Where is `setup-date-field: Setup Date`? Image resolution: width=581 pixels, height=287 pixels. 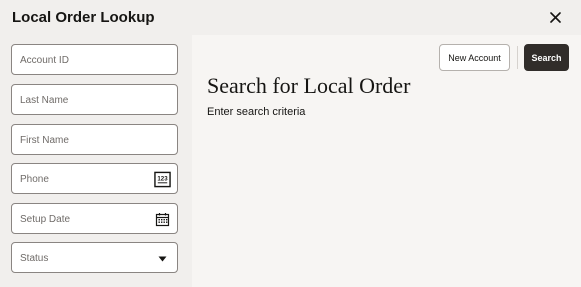 setup-date-field: Setup Date is located at coordinates (94, 218).